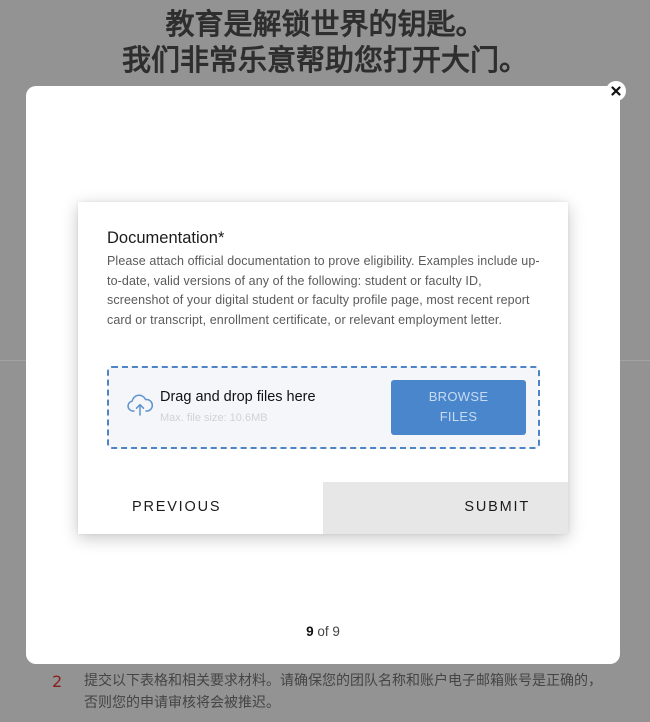 The image size is (650, 722). I want to click on browse-files-button: BROWSE FILES, so click(458, 407).